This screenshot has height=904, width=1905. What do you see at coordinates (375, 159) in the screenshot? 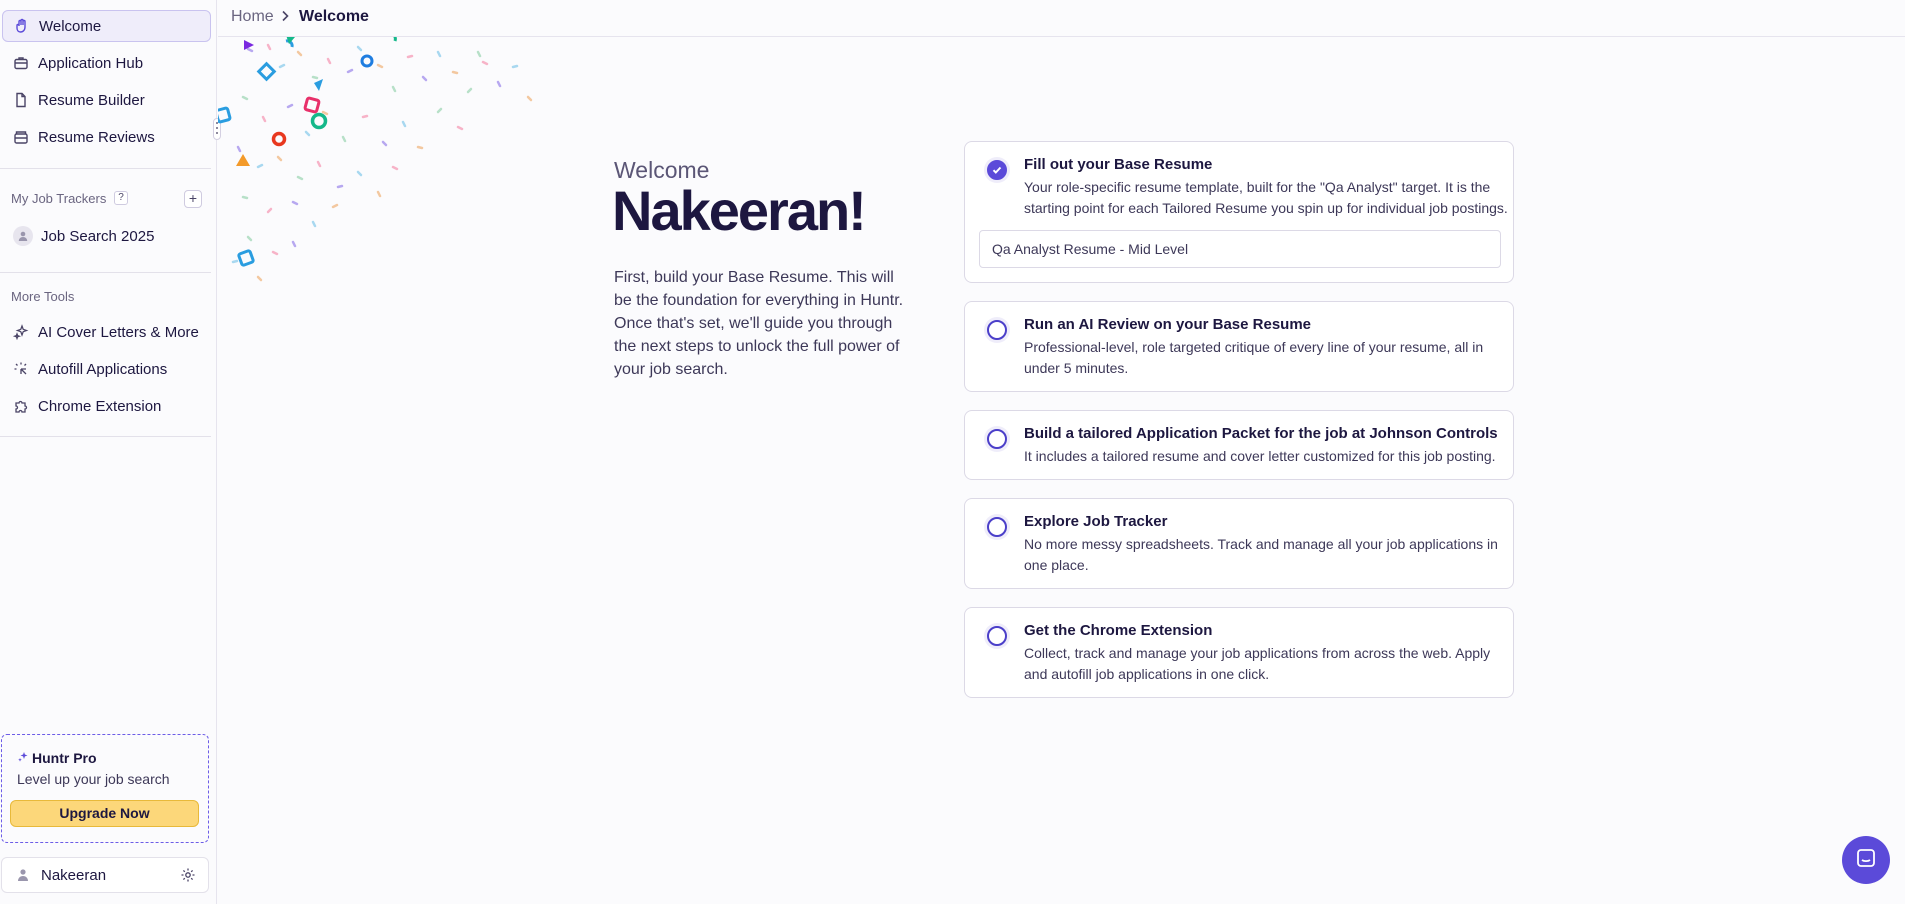
I see `confetti-decoration` at bounding box center [375, 159].